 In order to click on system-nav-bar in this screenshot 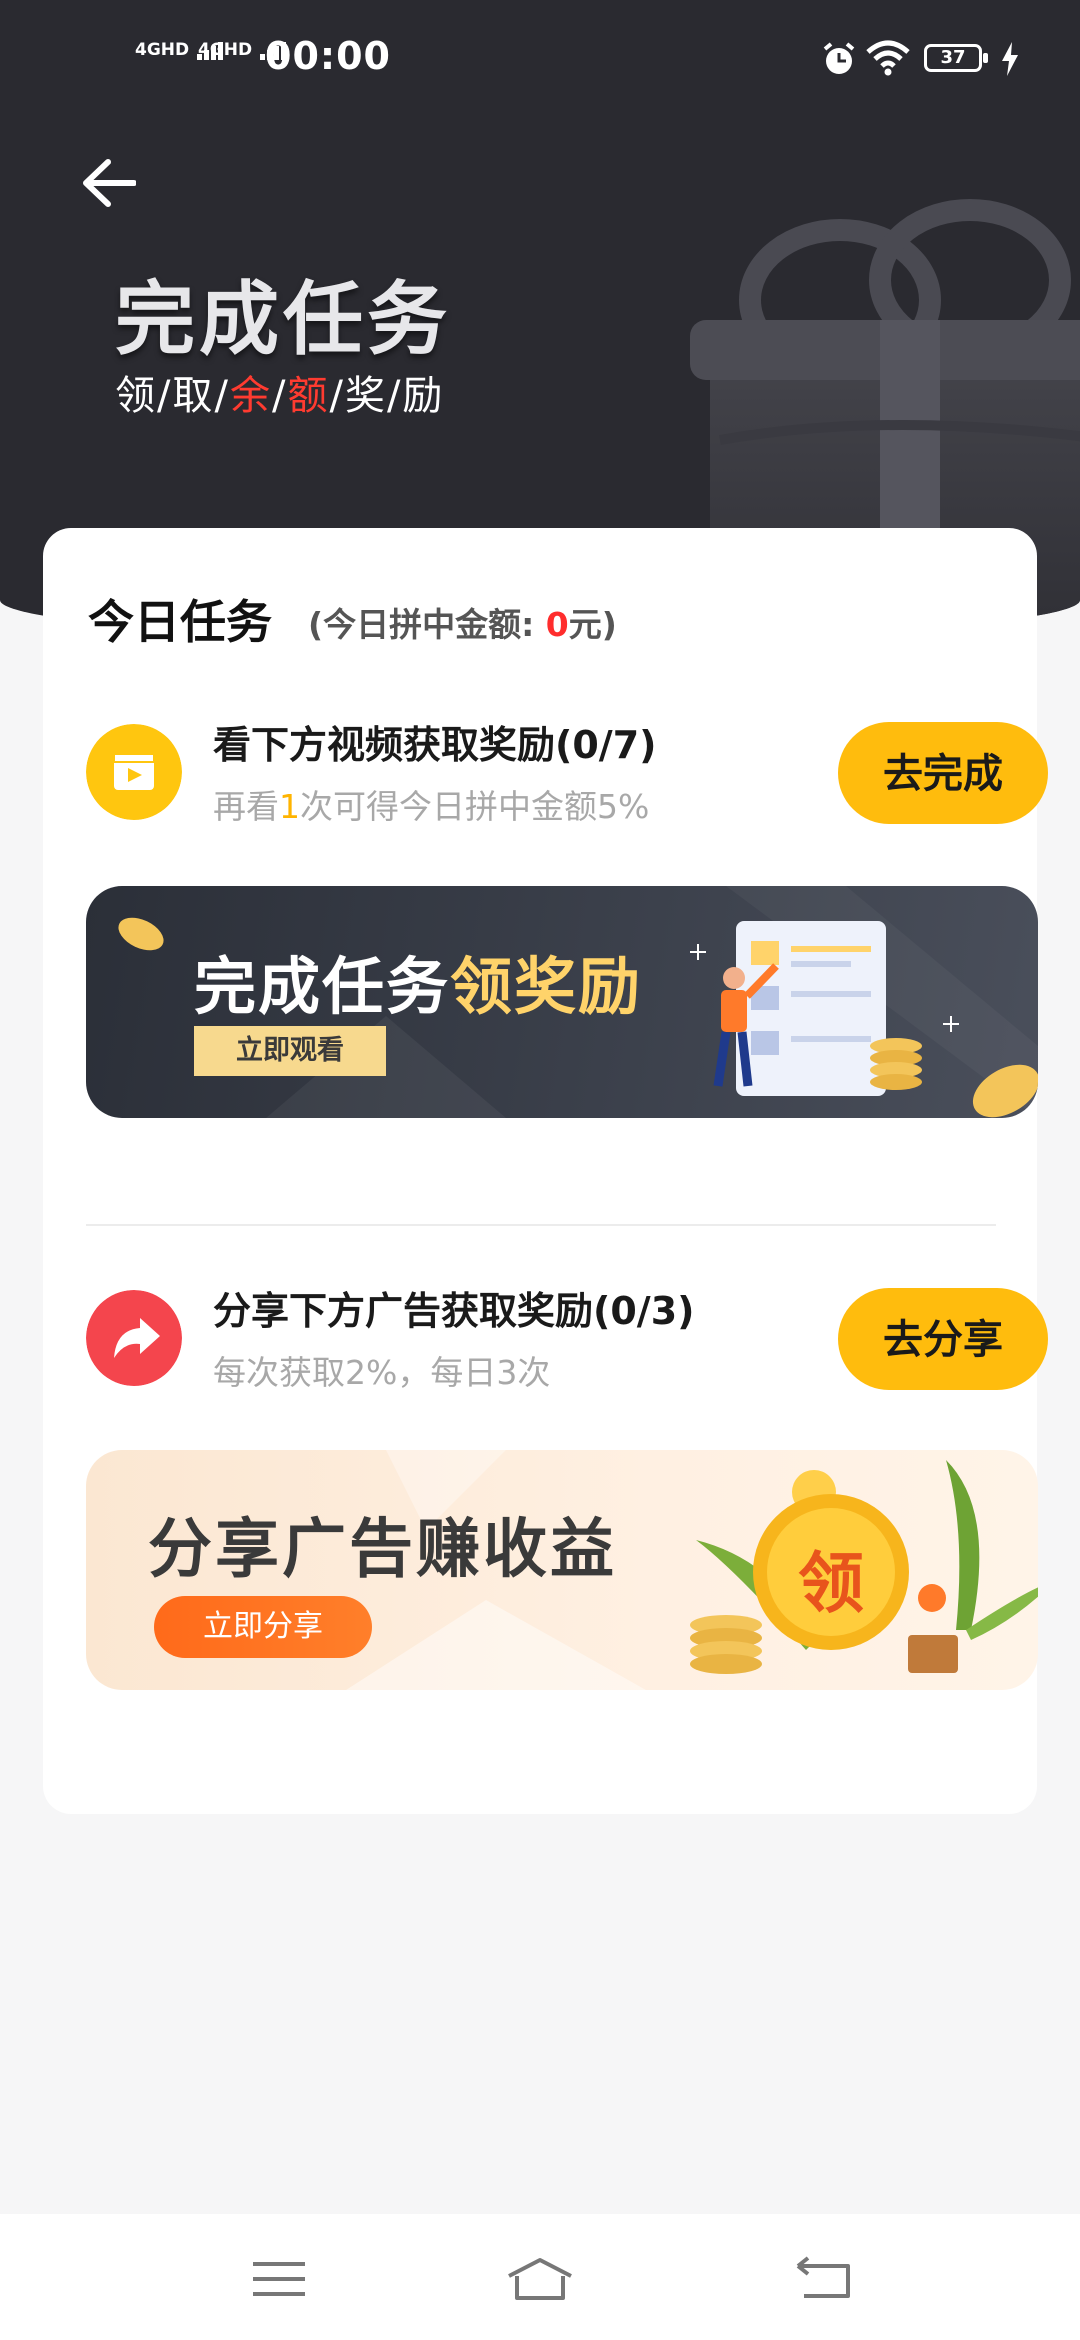, I will do `click(540, 2277)`.